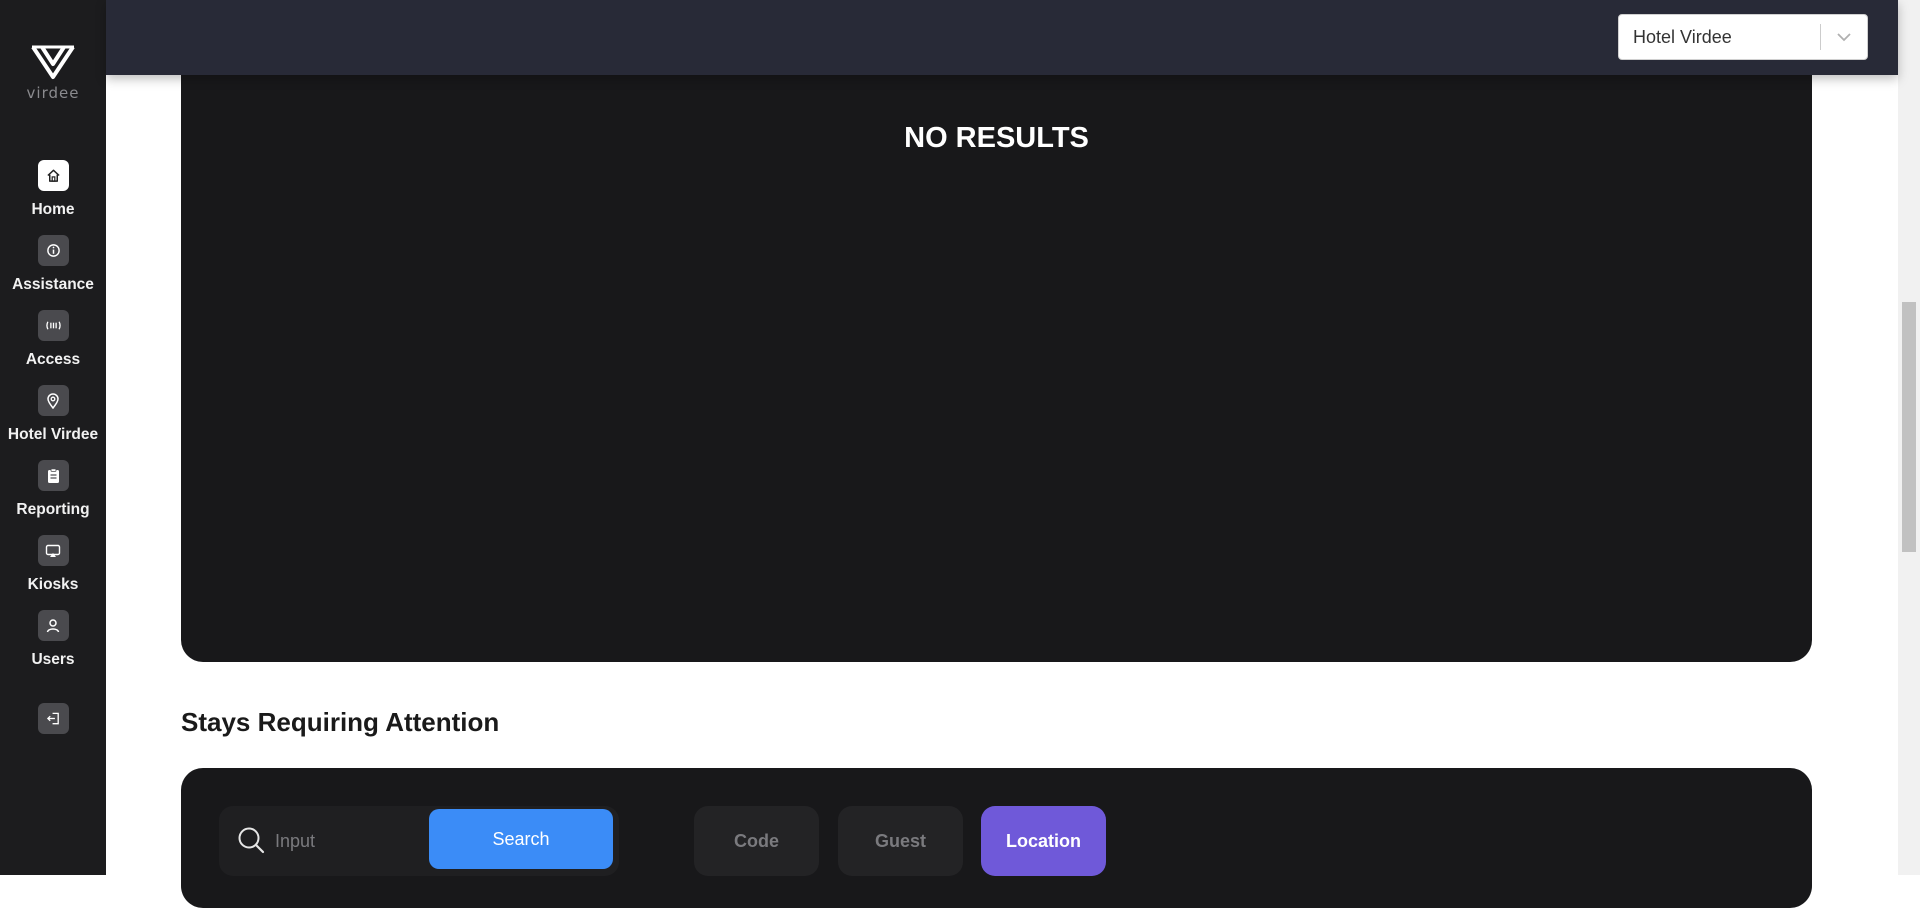 Image resolution: width=1920 pixels, height=908 pixels. What do you see at coordinates (521, 839) in the screenshot?
I see `search-button: Search` at bounding box center [521, 839].